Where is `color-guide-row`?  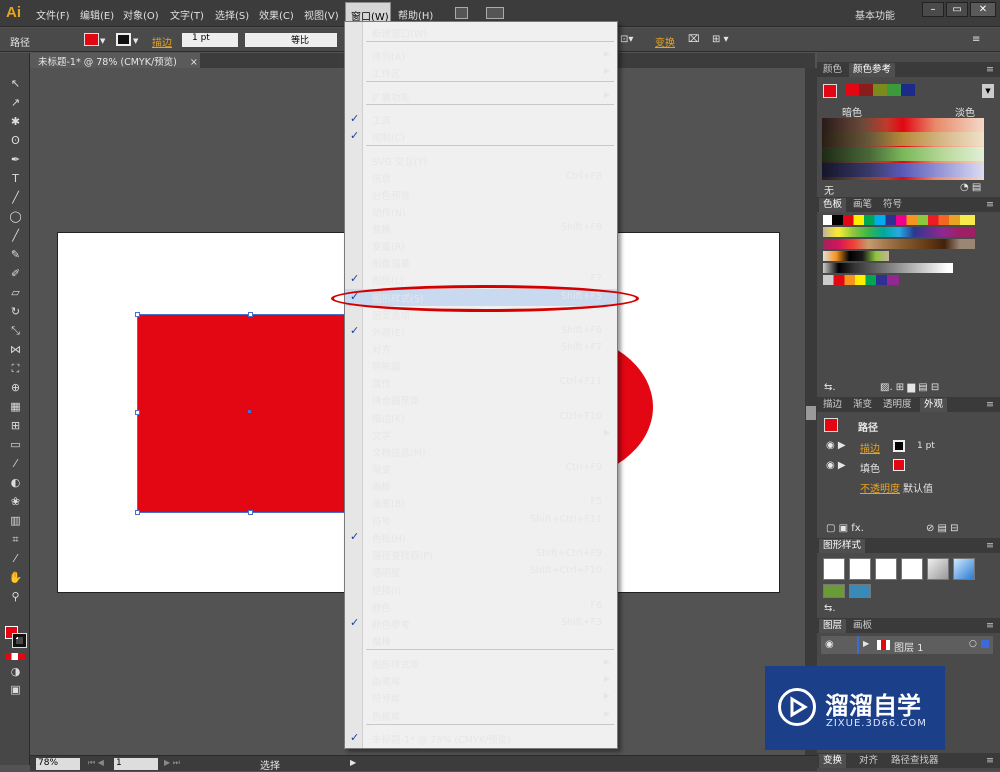
color-guide-row is located at coordinates (903, 170).